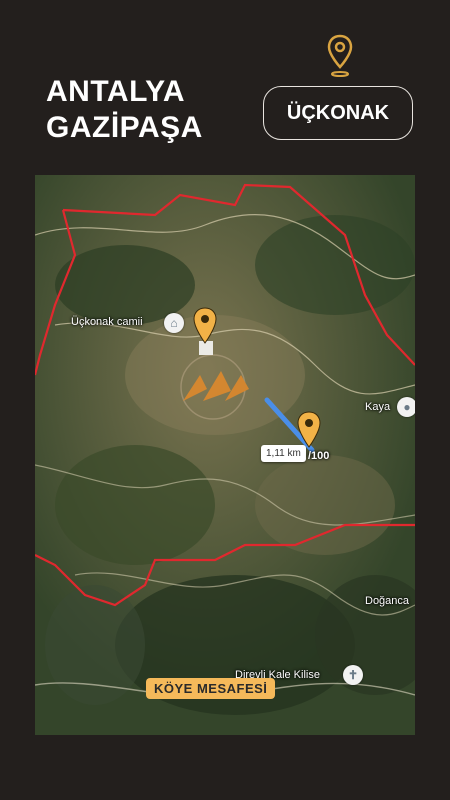 This screenshot has height=800, width=450. I want to click on distance-caption: KÖYE MESAFESİ, so click(211, 688).